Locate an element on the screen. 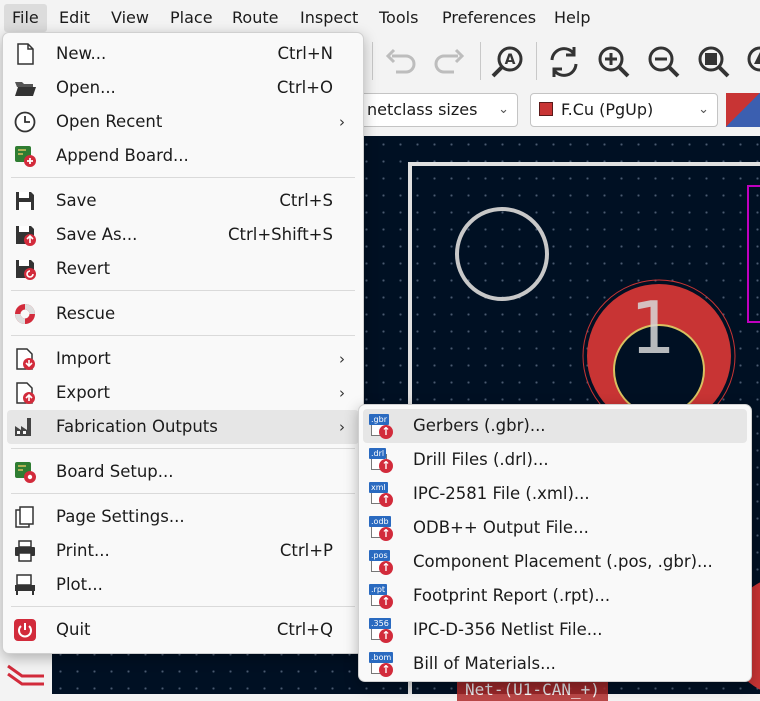 This screenshot has height=701, width=760. menu-place: Place is located at coordinates (191, 18).